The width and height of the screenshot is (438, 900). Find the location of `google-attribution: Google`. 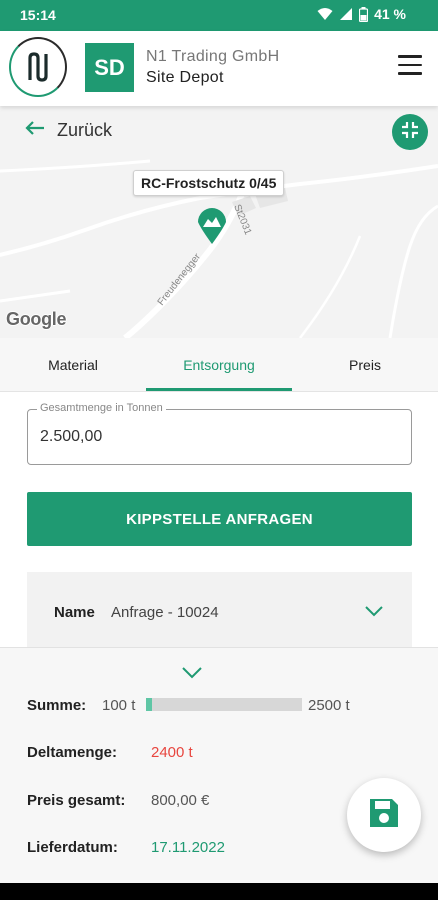

google-attribution: Google is located at coordinates (36, 319).